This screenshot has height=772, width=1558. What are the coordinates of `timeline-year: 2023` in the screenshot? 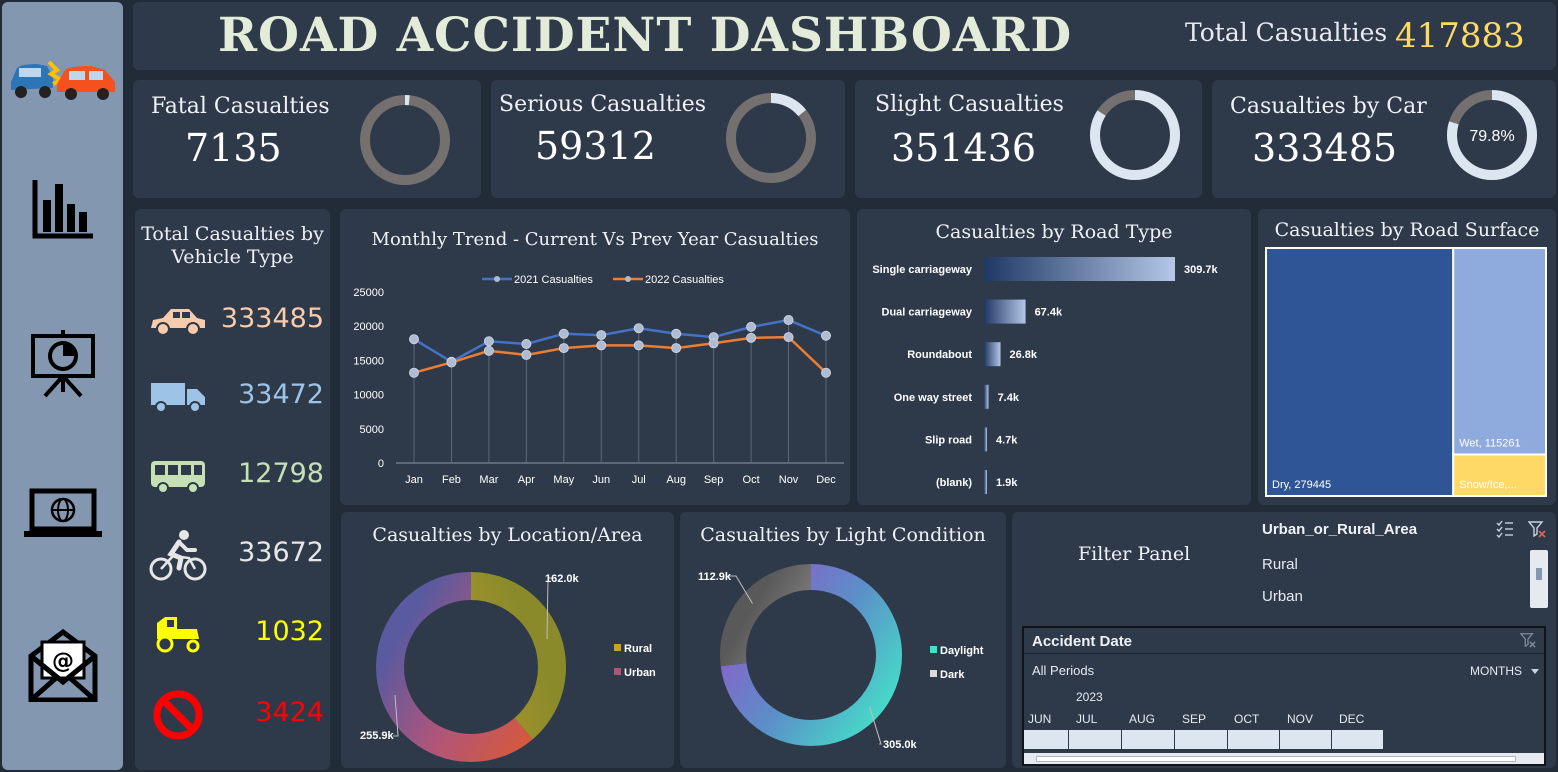 It's located at (1089, 697).